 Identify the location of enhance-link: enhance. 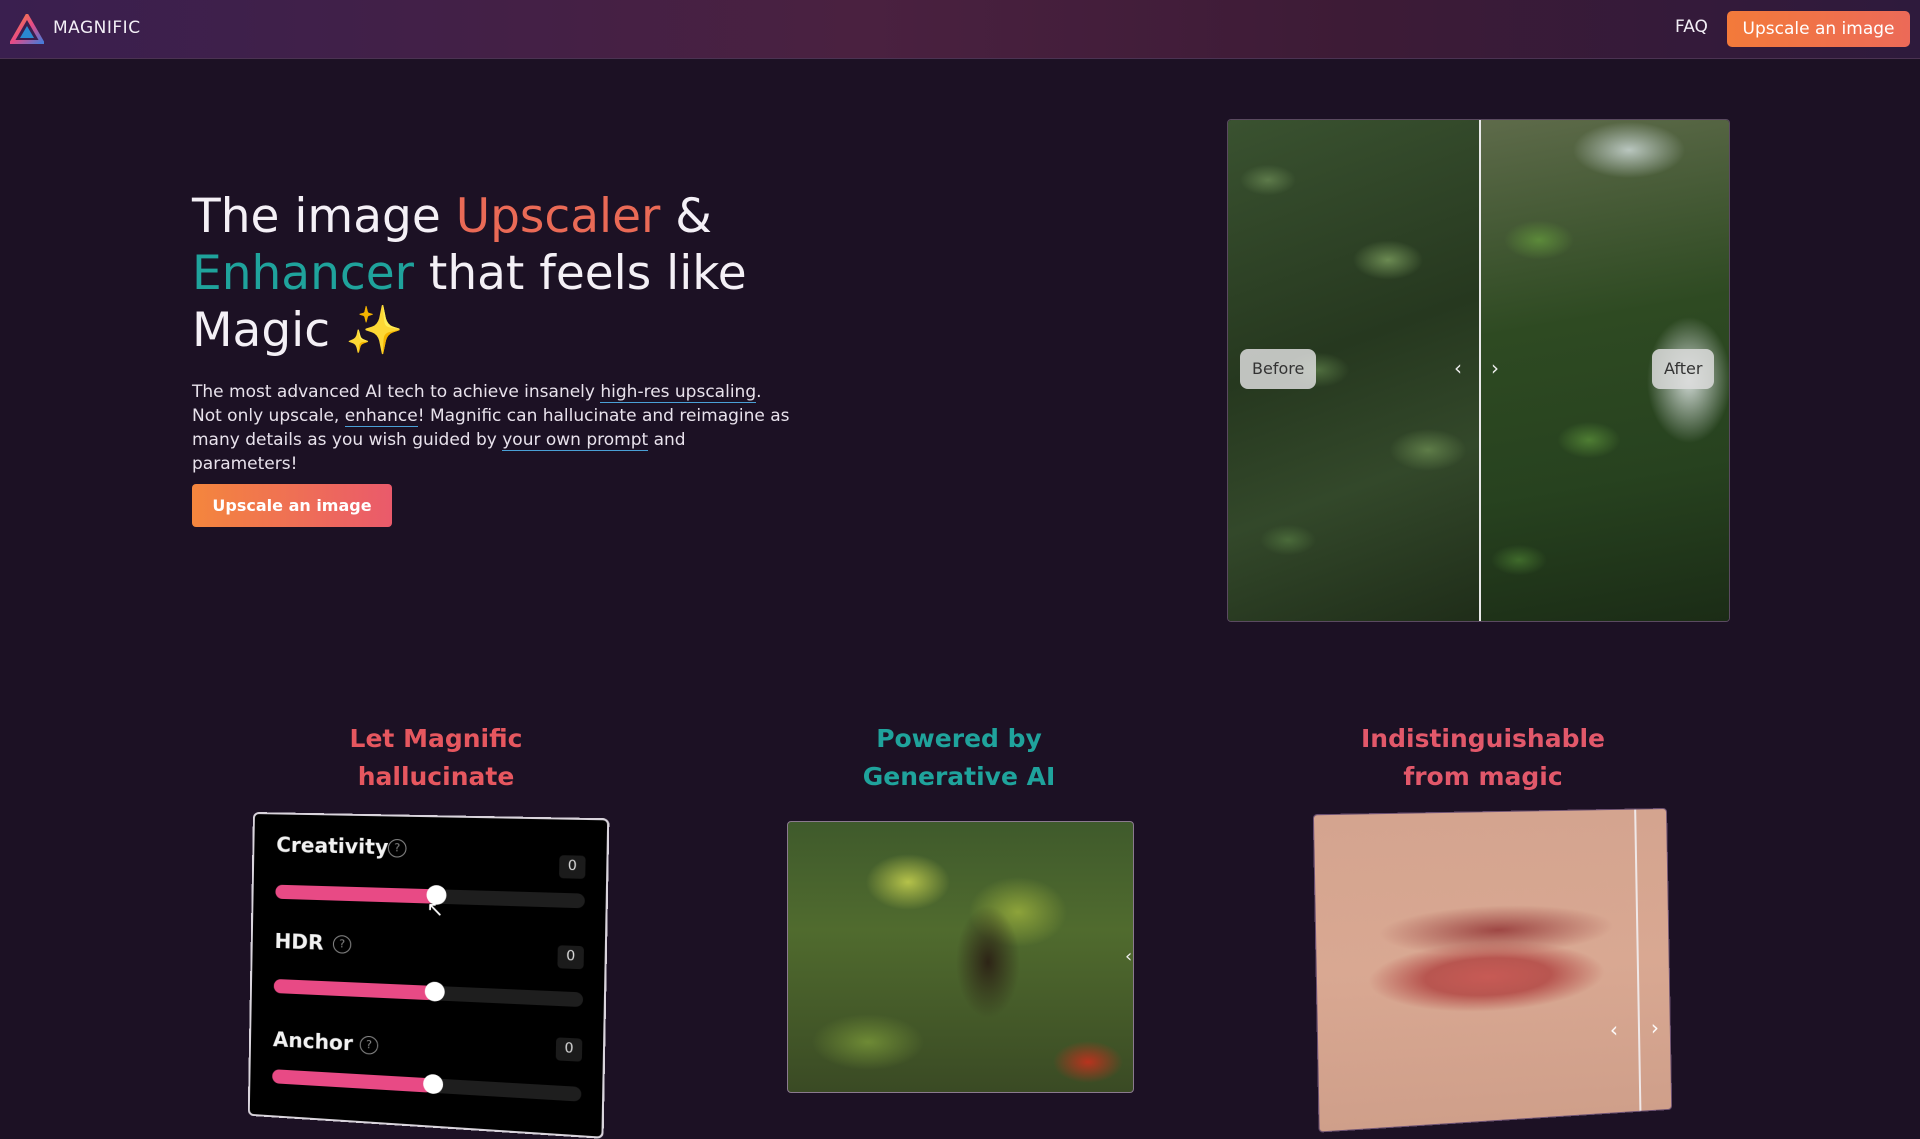
(381, 416).